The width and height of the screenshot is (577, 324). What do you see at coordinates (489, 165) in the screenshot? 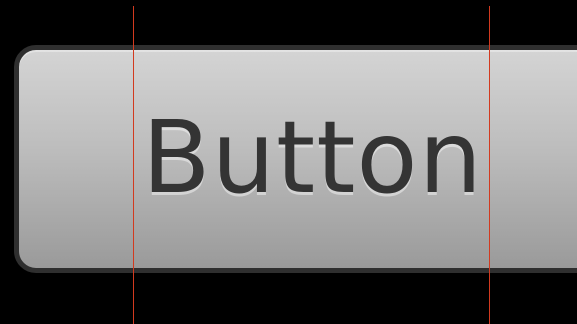
I see `right-guide-line` at bounding box center [489, 165].